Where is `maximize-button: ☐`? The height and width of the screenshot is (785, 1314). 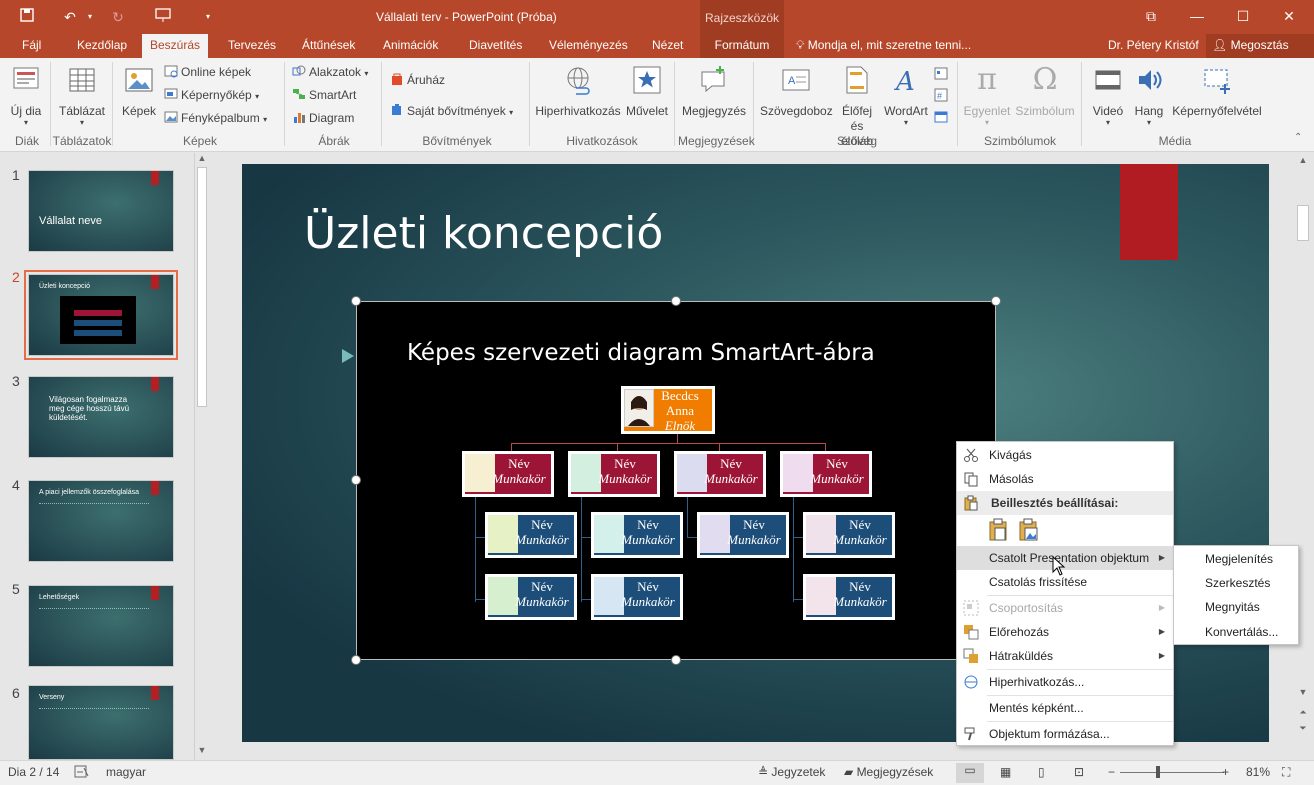
maximize-button: ☐ is located at coordinates (1243, 17).